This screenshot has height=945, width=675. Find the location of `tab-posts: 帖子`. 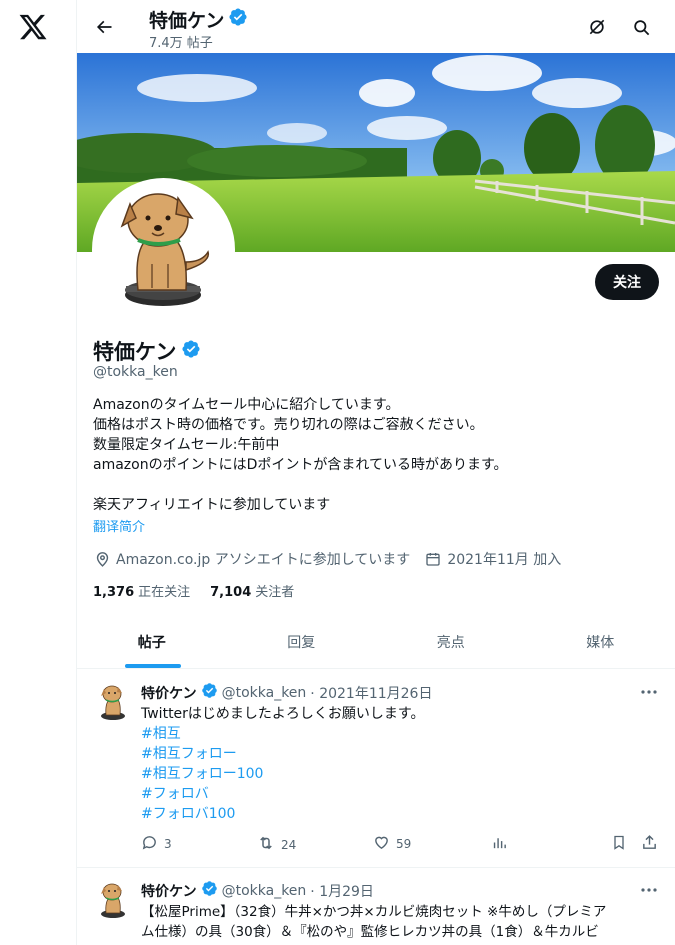

tab-posts: 帖子 is located at coordinates (152, 642).